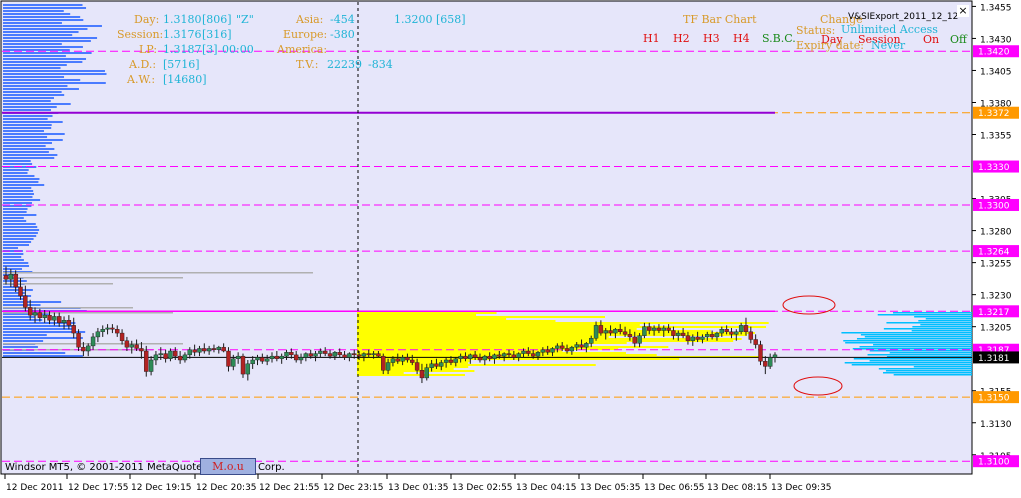 The width and height of the screenshot is (1021, 498). What do you see at coordinates (958, 40) in the screenshot?
I see `off-toggle: Off` at bounding box center [958, 40].